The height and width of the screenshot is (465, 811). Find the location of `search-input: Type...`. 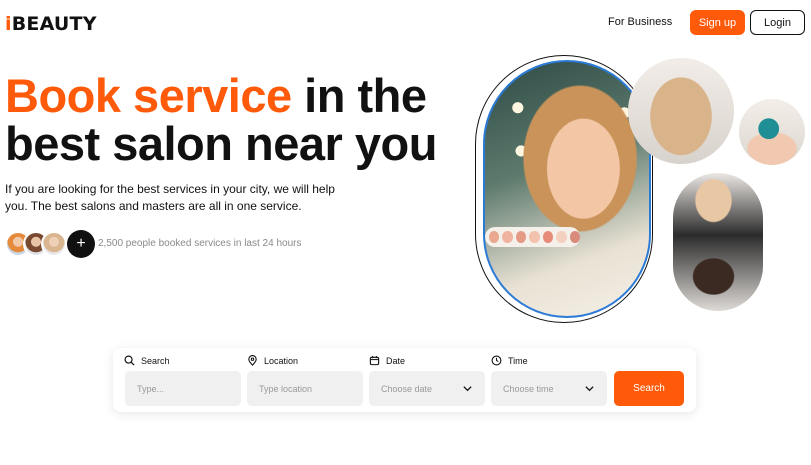

search-input: Type... is located at coordinates (183, 388).